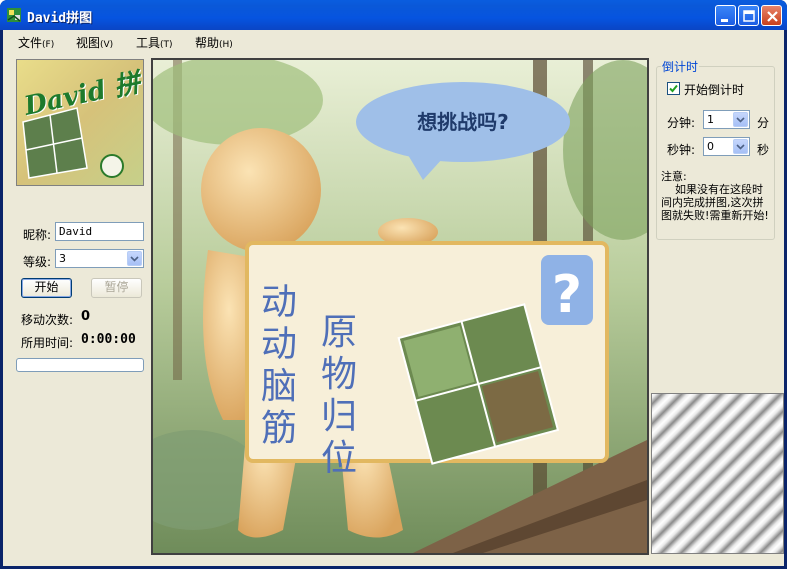 Image resolution: width=787 pixels, height=569 pixels. I want to click on minutes-unit: 分, so click(763, 123).